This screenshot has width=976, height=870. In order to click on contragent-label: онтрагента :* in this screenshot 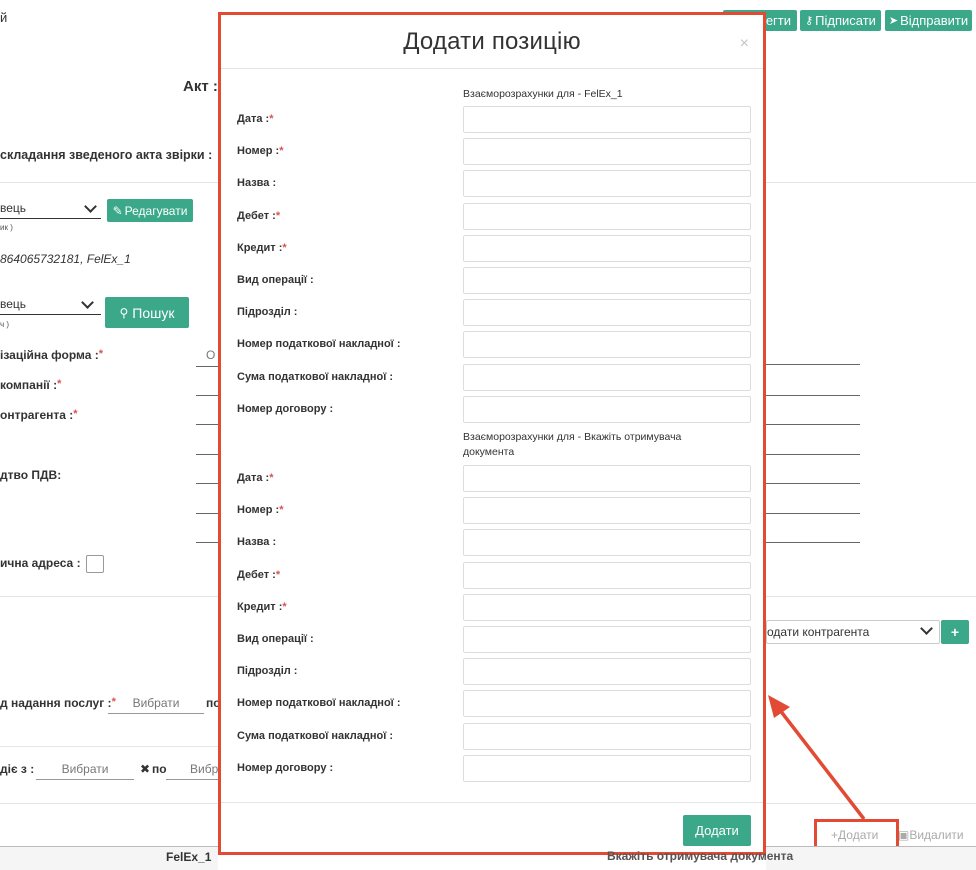, I will do `click(39, 415)`.